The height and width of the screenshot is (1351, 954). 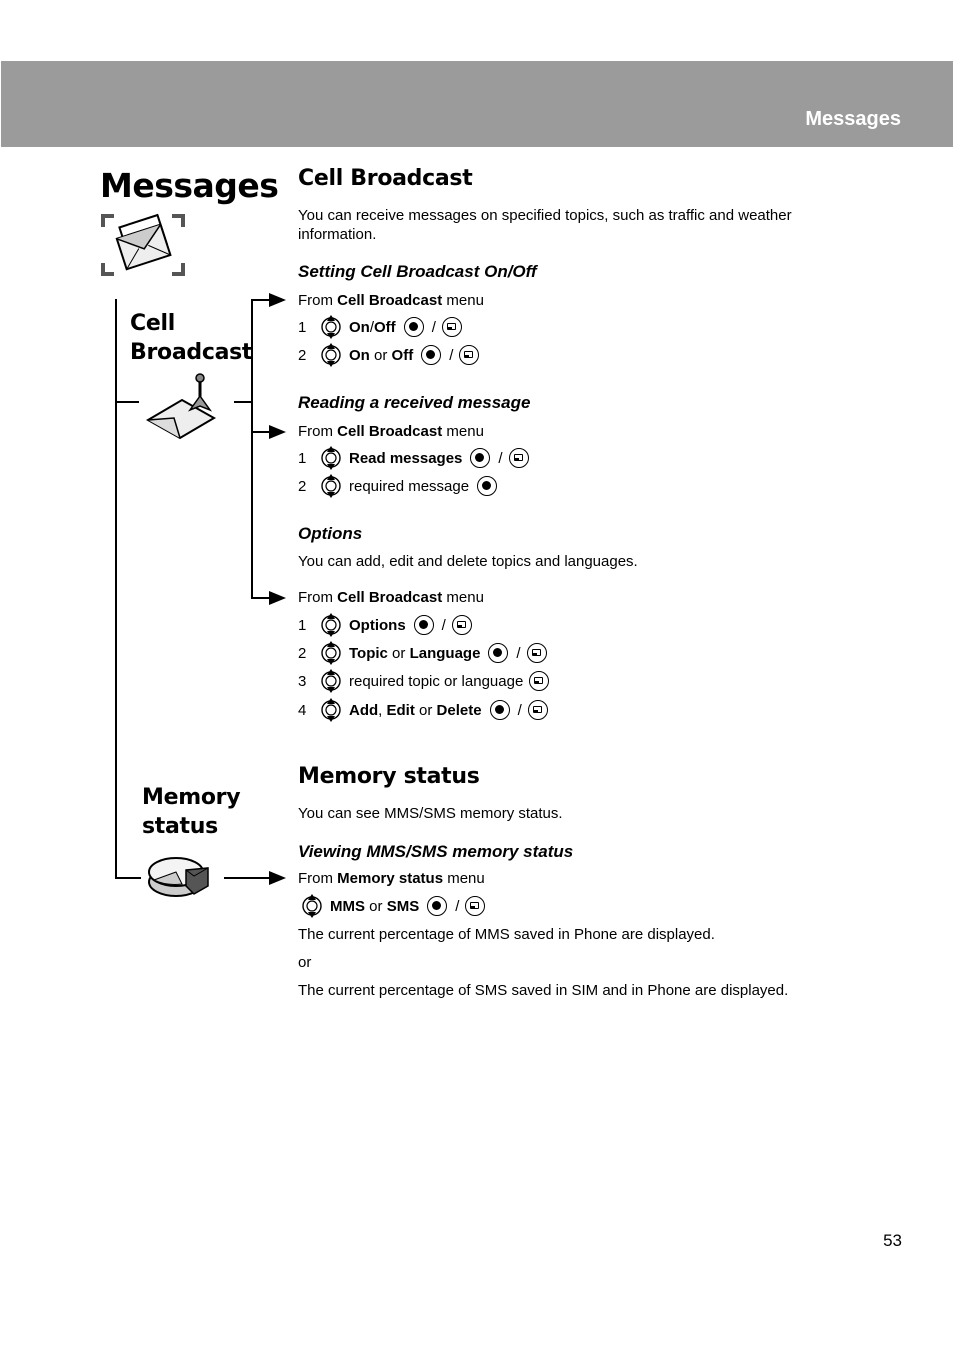 I want to click on side-label-line: Broadcast, so click(x=191, y=352).